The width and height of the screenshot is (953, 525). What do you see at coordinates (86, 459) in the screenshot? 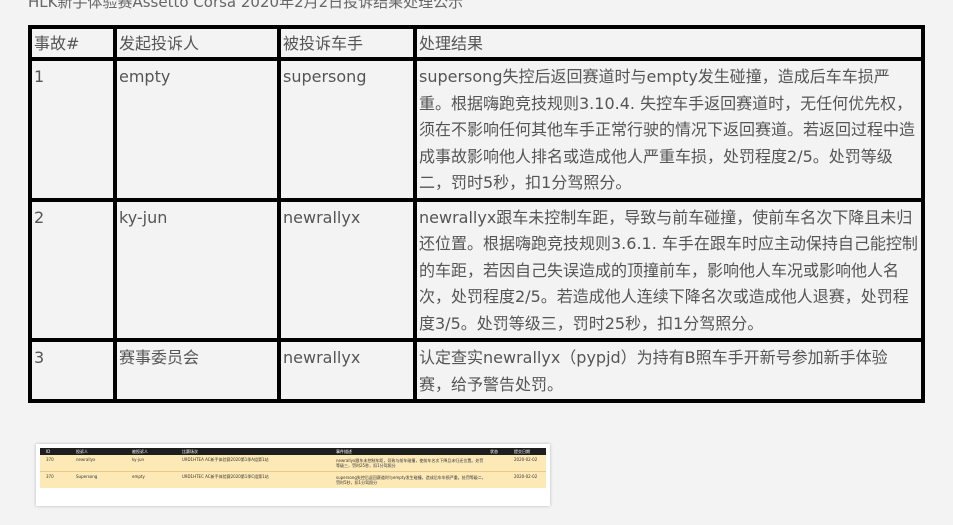
I see `thumbnail-cell: newrallyx` at bounding box center [86, 459].